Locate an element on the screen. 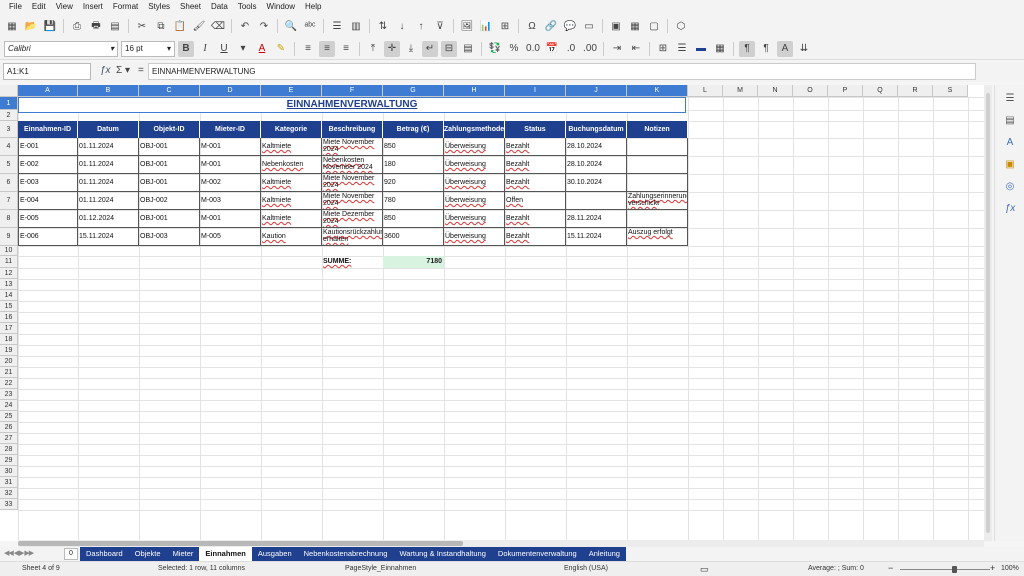  table-header-cell: Betrag (€) is located at coordinates (413, 129).